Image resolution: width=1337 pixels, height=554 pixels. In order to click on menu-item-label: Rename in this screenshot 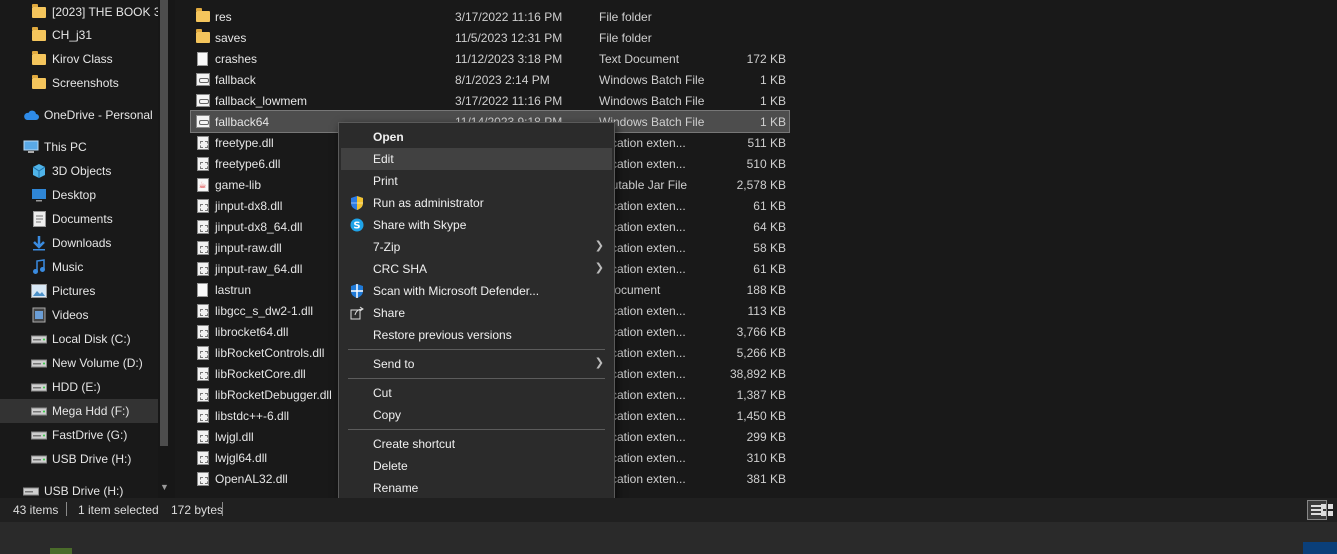, I will do `click(396, 488)`.